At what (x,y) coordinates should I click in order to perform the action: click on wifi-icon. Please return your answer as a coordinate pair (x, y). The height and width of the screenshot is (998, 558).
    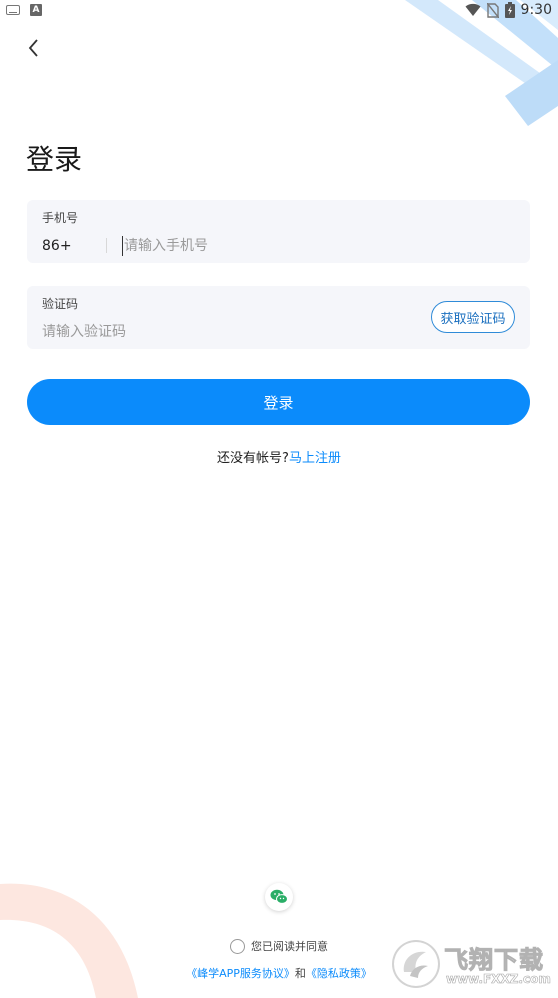
    Looking at the image, I should click on (473, 9).